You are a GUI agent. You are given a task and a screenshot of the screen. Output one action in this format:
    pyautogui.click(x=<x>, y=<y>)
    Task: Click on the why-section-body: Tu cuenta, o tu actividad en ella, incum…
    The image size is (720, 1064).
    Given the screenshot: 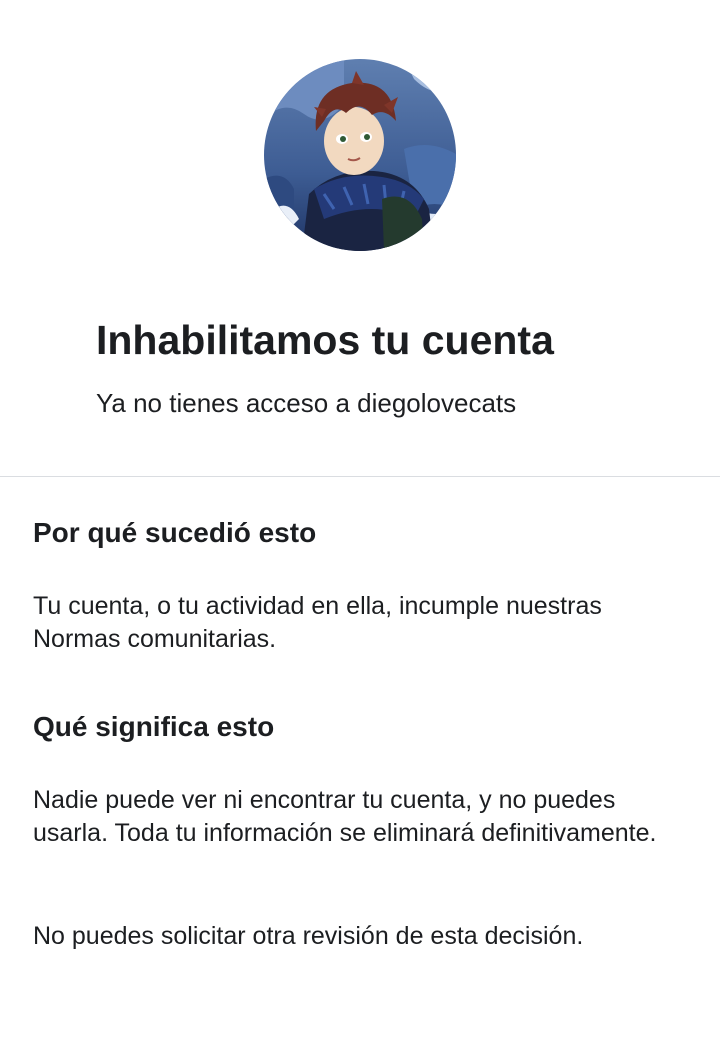 What is the action you would take?
    pyautogui.click(x=317, y=622)
    